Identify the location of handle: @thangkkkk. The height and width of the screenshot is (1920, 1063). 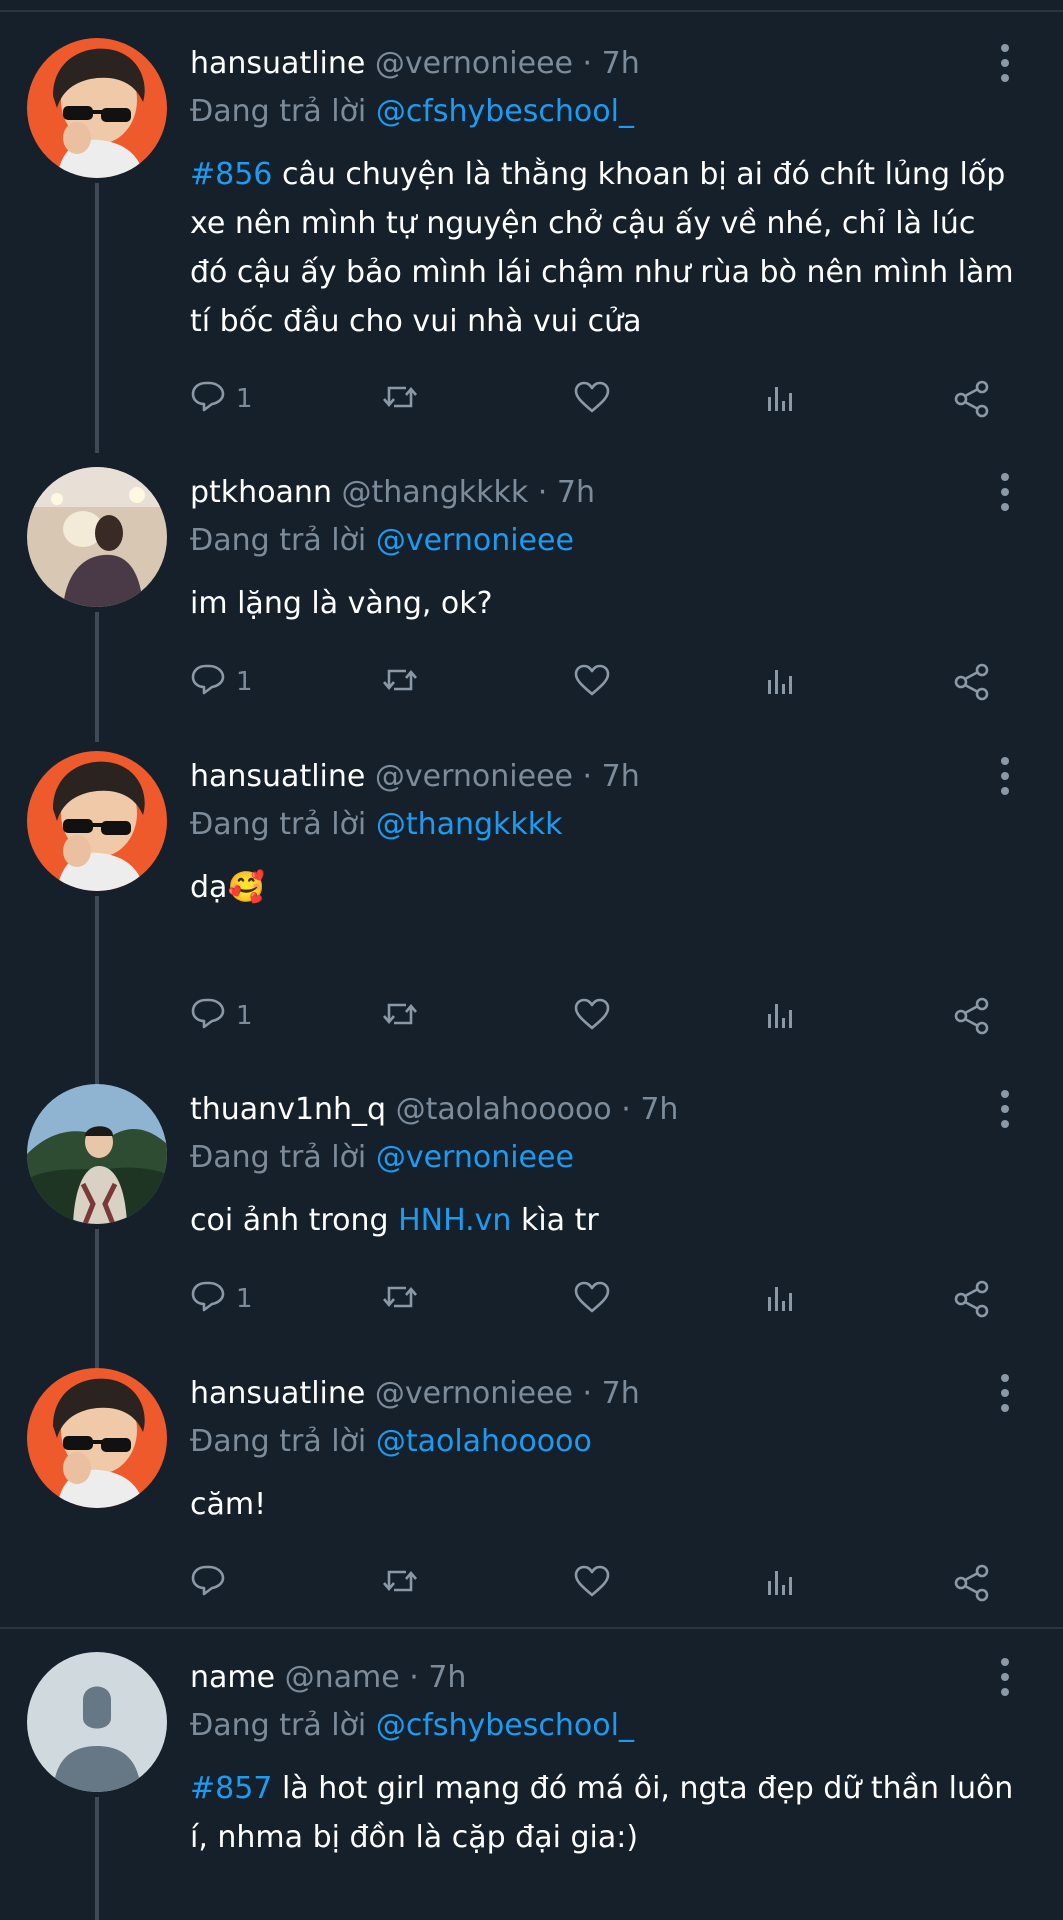
(435, 492).